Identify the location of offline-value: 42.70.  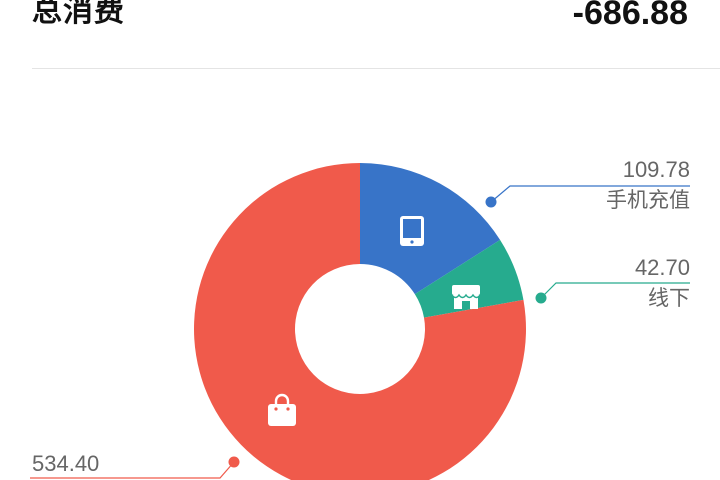
(662, 267).